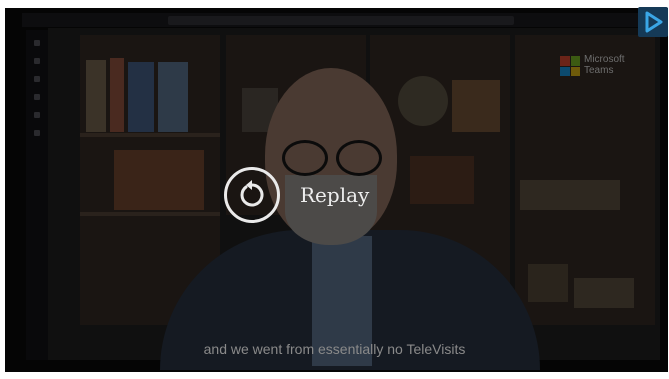 This screenshot has height=379, width=669. I want to click on rail-calls-icon, so click(37, 115).